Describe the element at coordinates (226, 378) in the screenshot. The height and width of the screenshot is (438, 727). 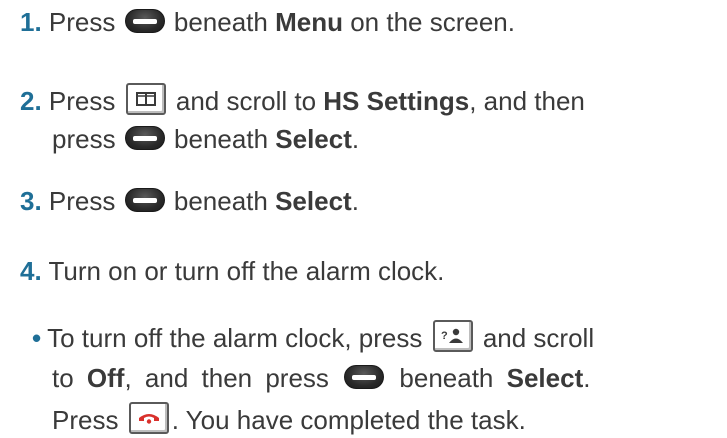
I see `bullet-text: , and then press` at that location.